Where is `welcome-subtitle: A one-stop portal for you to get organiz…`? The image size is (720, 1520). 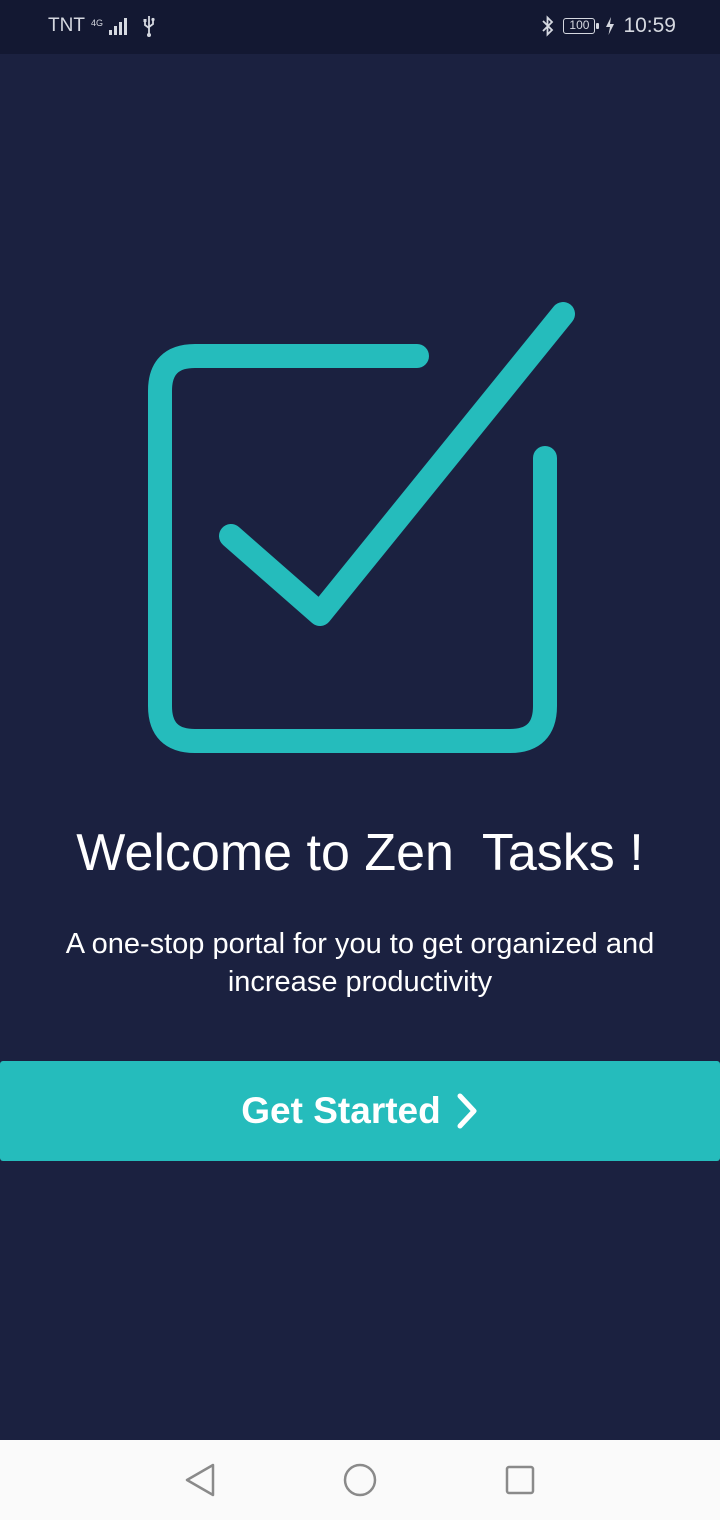
welcome-subtitle: A one-stop portal for you to get organiz… is located at coordinates (360, 963).